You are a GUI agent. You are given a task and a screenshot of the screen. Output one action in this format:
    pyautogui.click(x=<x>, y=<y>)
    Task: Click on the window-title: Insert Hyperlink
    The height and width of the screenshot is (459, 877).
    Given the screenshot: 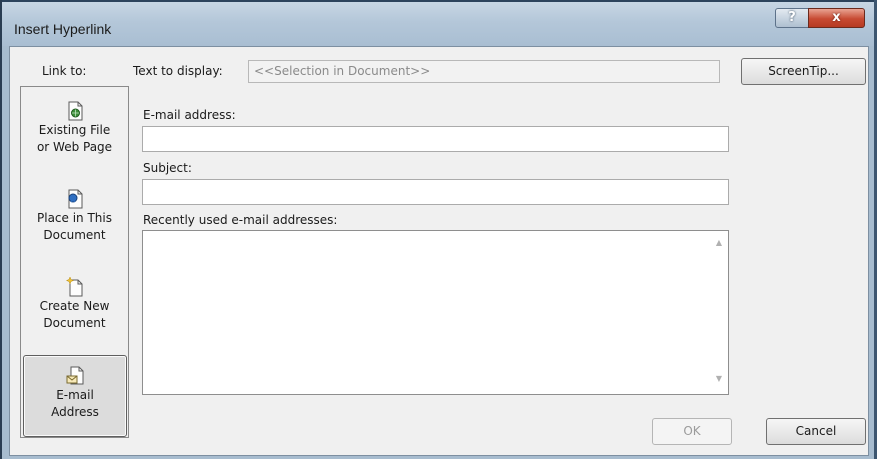 What is the action you would take?
    pyautogui.click(x=63, y=29)
    